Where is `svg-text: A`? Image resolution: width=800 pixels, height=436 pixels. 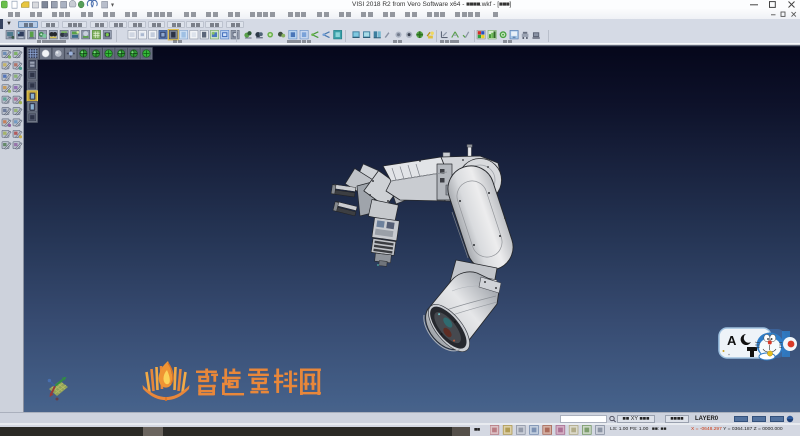
svg-text: A is located at coordinates (732, 340).